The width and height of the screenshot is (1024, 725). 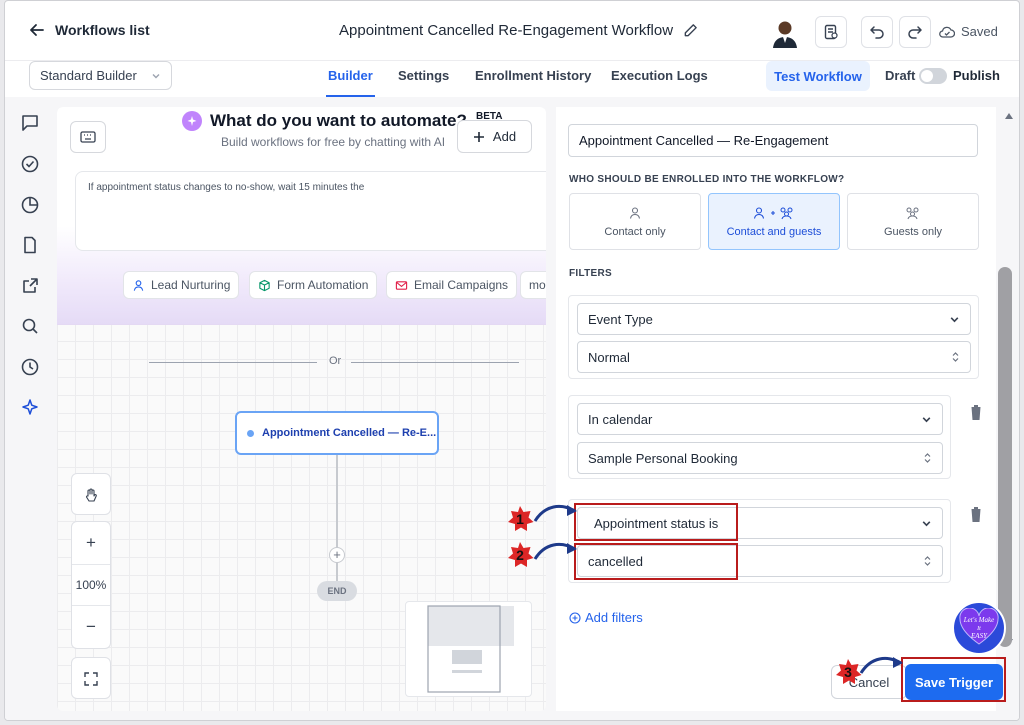 What do you see at coordinates (620, 319) in the screenshot?
I see `filter-field-value: Event Type` at bounding box center [620, 319].